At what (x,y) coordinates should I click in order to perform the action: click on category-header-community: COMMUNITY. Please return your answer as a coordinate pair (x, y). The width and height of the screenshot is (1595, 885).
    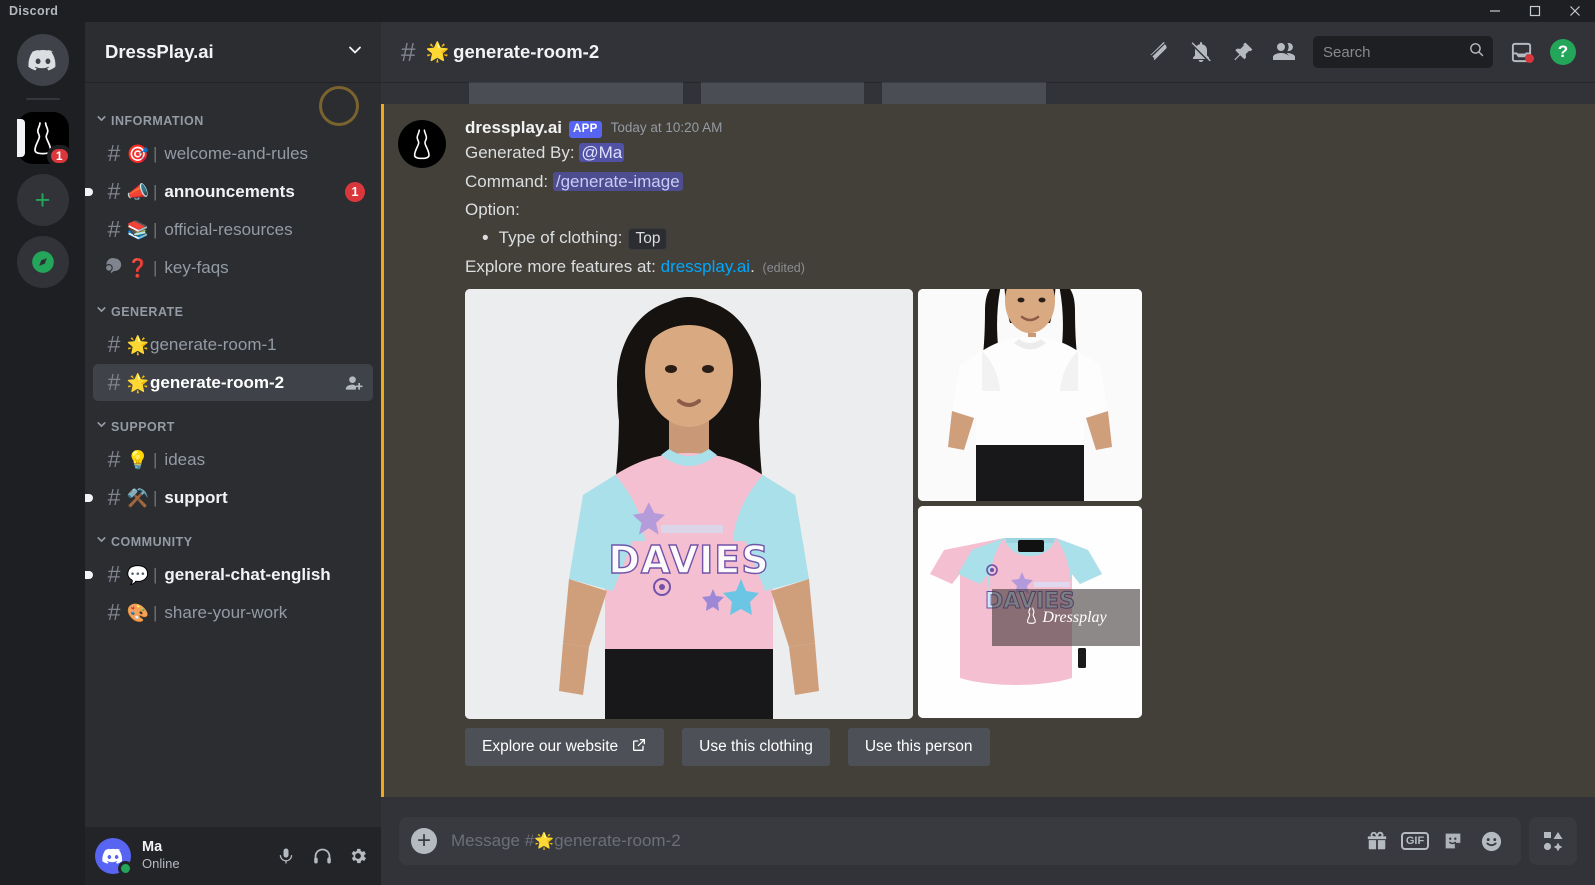
    Looking at the image, I should click on (233, 536).